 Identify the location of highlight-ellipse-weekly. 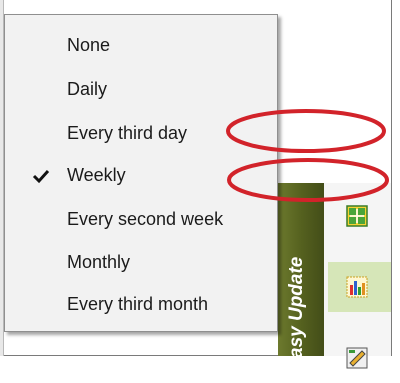
(308, 180).